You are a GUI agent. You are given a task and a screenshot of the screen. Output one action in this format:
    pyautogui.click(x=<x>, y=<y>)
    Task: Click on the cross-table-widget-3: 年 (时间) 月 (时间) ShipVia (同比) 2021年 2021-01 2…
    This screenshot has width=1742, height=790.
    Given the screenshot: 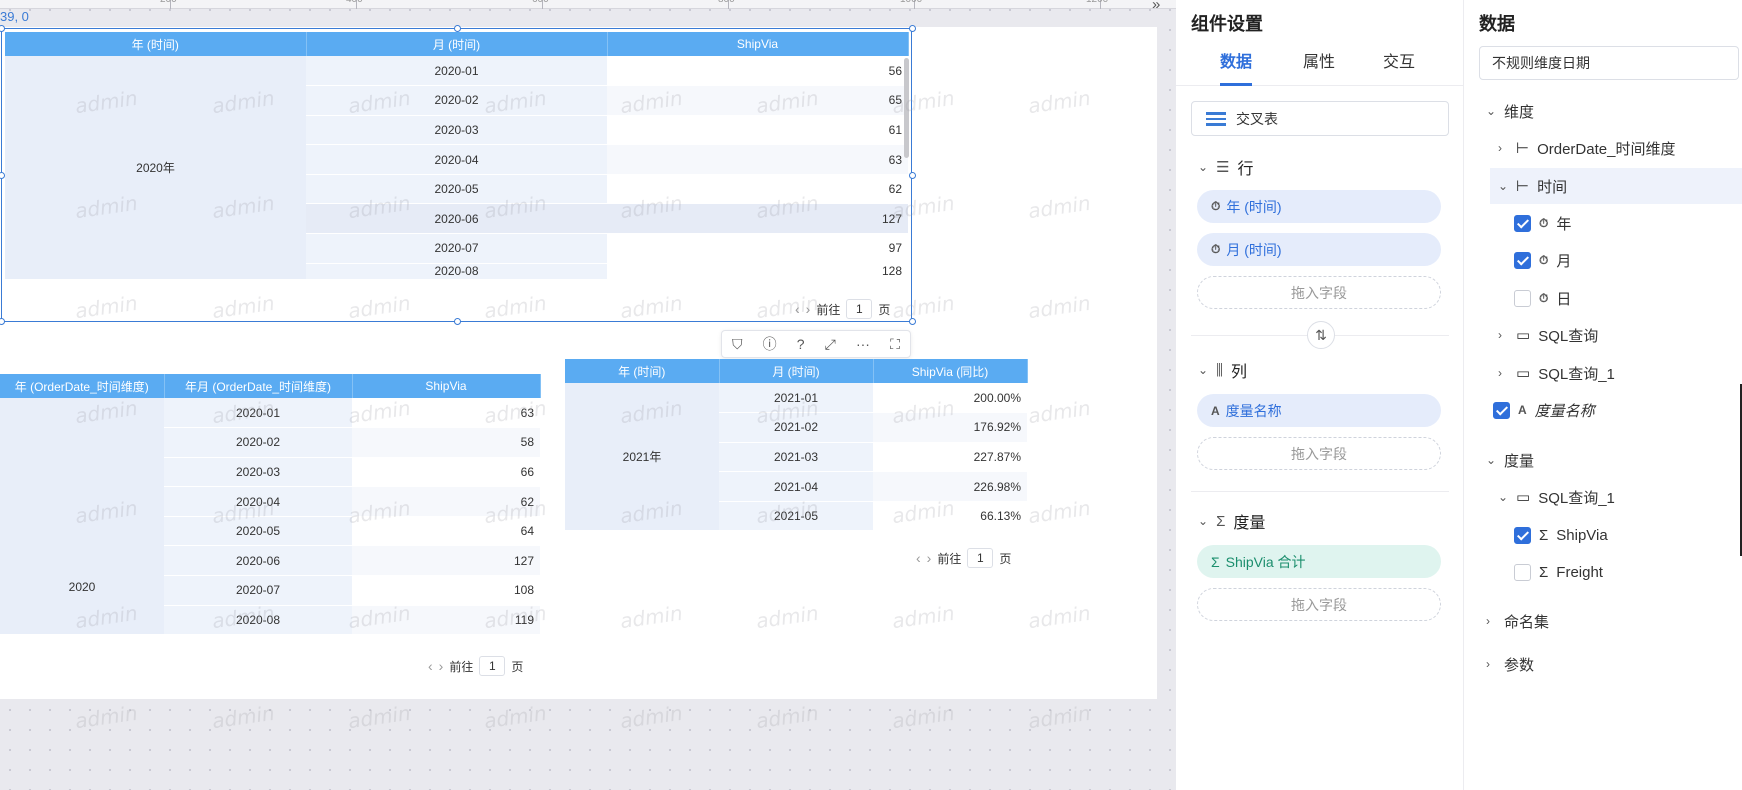 What is the action you would take?
    pyautogui.click(x=796, y=445)
    